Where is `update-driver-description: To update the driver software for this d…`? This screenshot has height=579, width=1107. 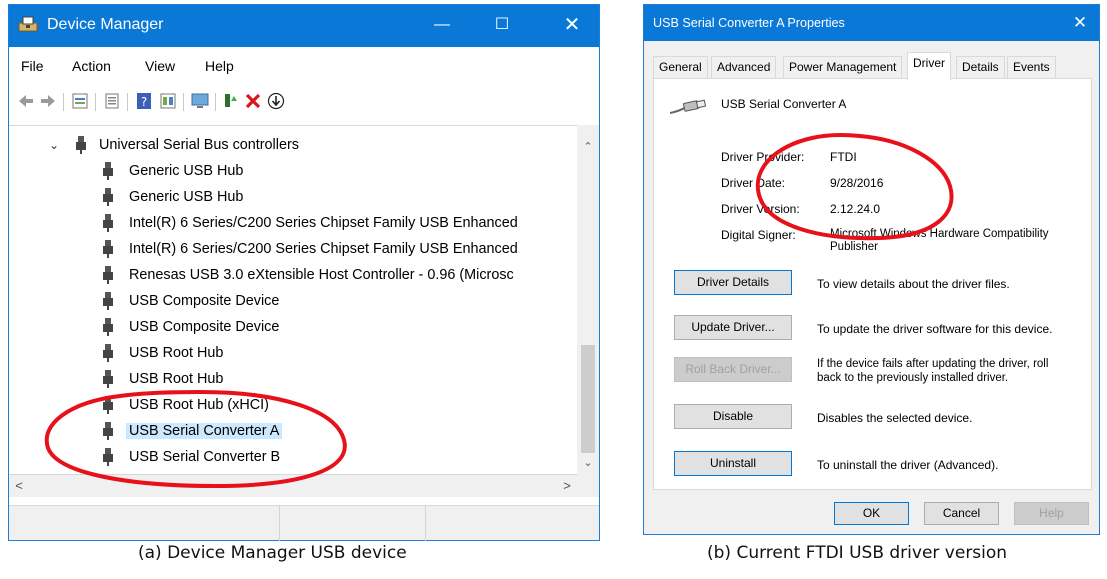
update-driver-description: To update the driver software for this d… is located at coordinates (935, 329).